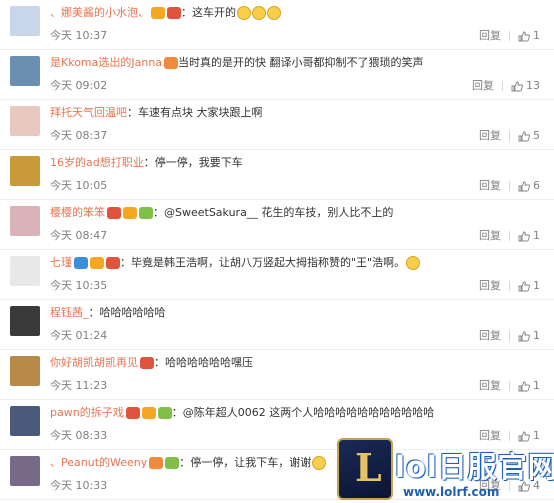 The height and width of the screenshot is (503, 554). What do you see at coordinates (94, 362) in the screenshot?
I see `username-link: 你好胡凯胡凯再见` at bounding box center [94, 362].